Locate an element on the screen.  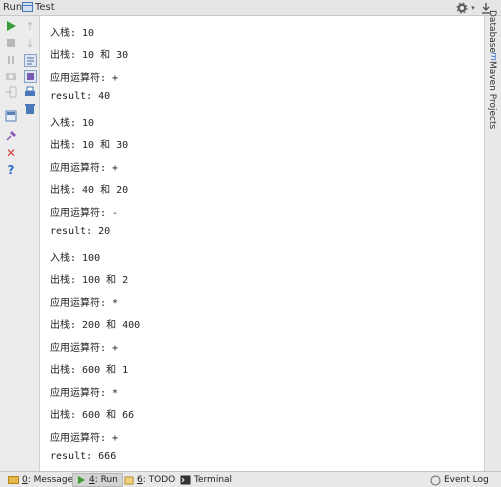
run-tool-window-header: Run Test ▾ is located at coordinates (250, 8).